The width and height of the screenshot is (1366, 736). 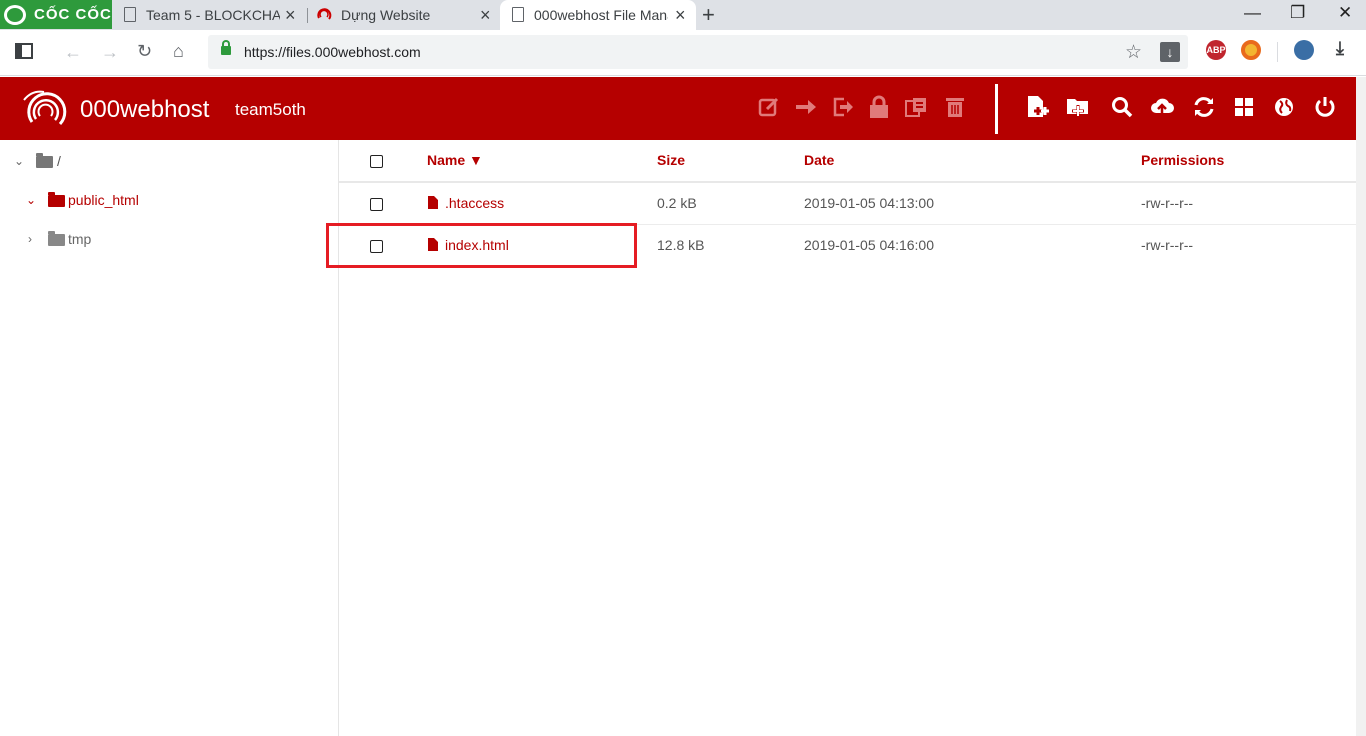 I want to click on adblock-extension-icon: ABP, so click(x=1216, y=50).